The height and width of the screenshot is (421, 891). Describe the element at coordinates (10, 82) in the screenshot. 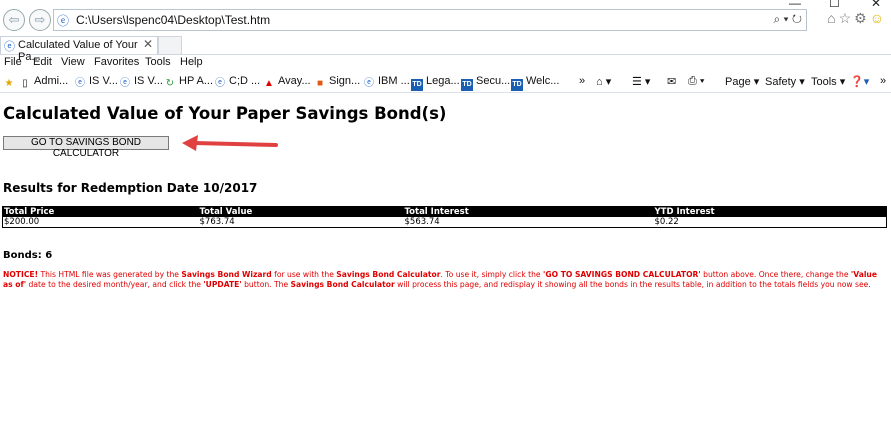

I see `add-favorite-star-icon: ★` at that location.